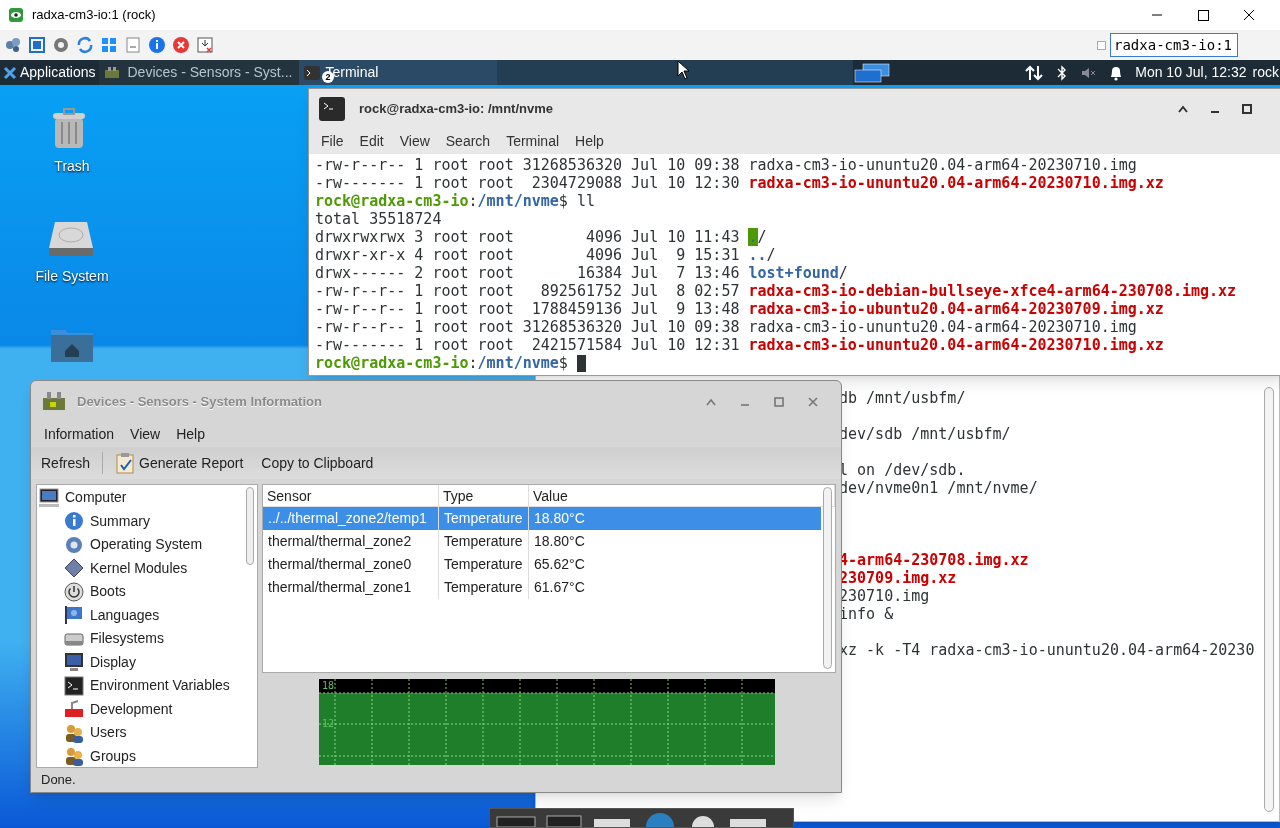 This screenshot has width=1280, height=828. I want to click on menu-item: Information, so click(79, 434).